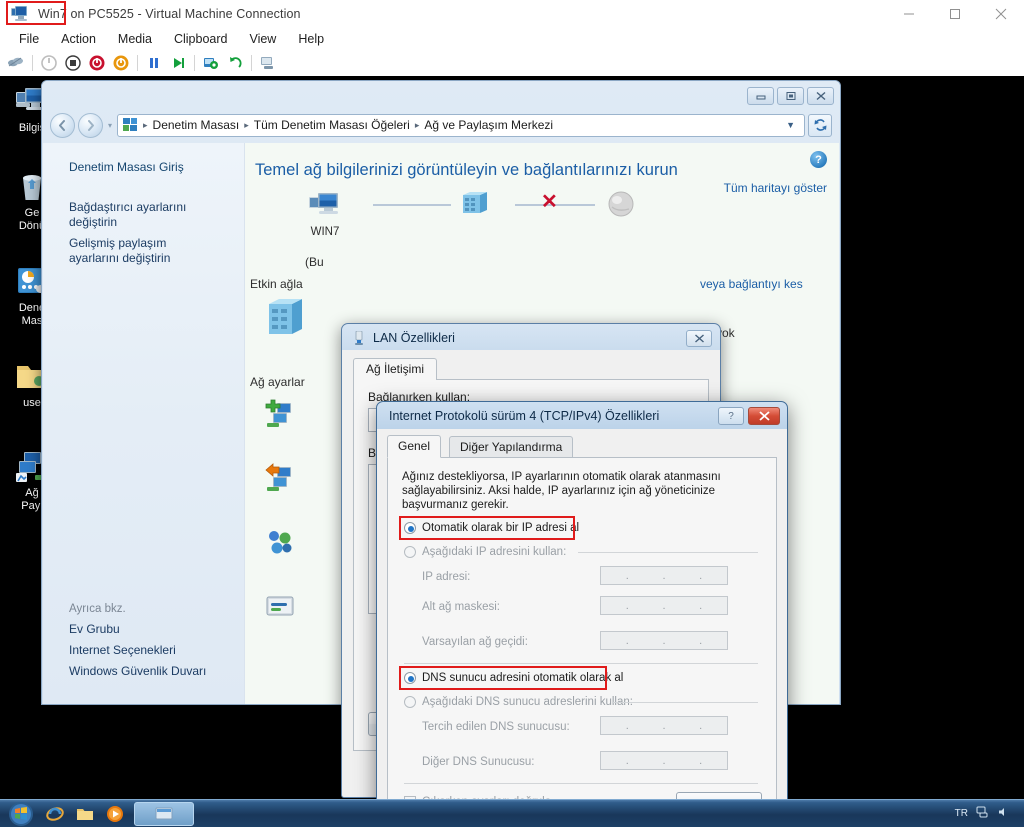 The image size is (1024, 827). Describe the element at coordinates (664, 640) in the screenshot. I see `default-gateway-input: . . .` at that location.